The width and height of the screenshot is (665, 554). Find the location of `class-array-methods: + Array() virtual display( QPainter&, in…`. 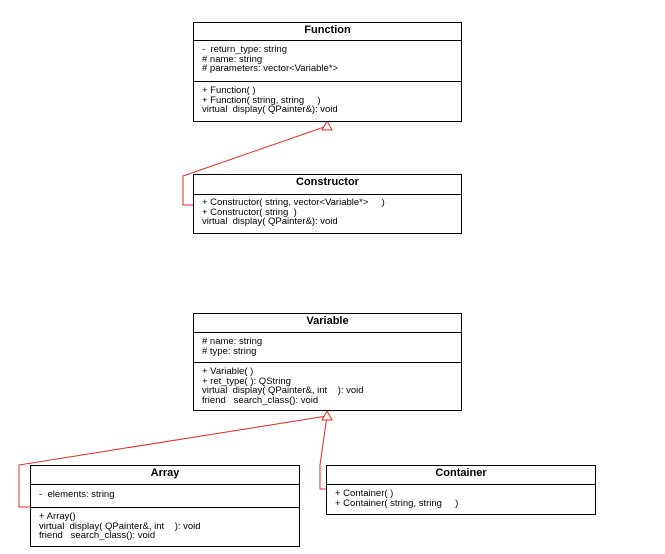

class-array-methods: + Array() virtual display( QPainter&, in… is located at coordinates (165, 525).